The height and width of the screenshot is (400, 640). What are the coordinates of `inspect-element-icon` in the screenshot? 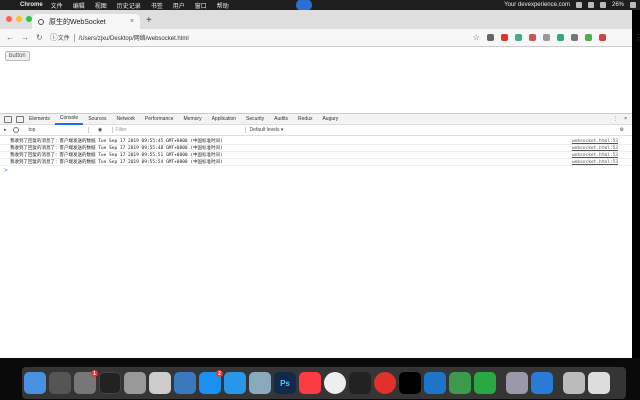 It's located at (8, 119).